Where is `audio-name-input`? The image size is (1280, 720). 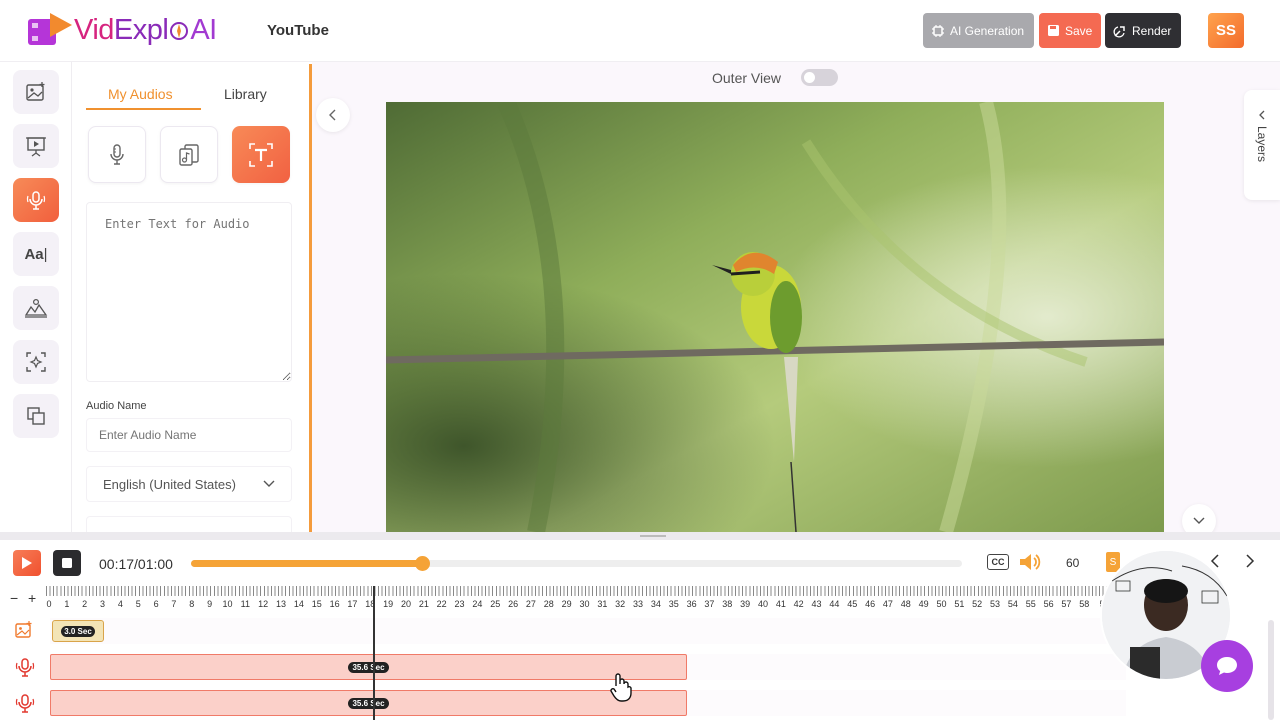
audio-name-input is located at coordinates (189, 435).